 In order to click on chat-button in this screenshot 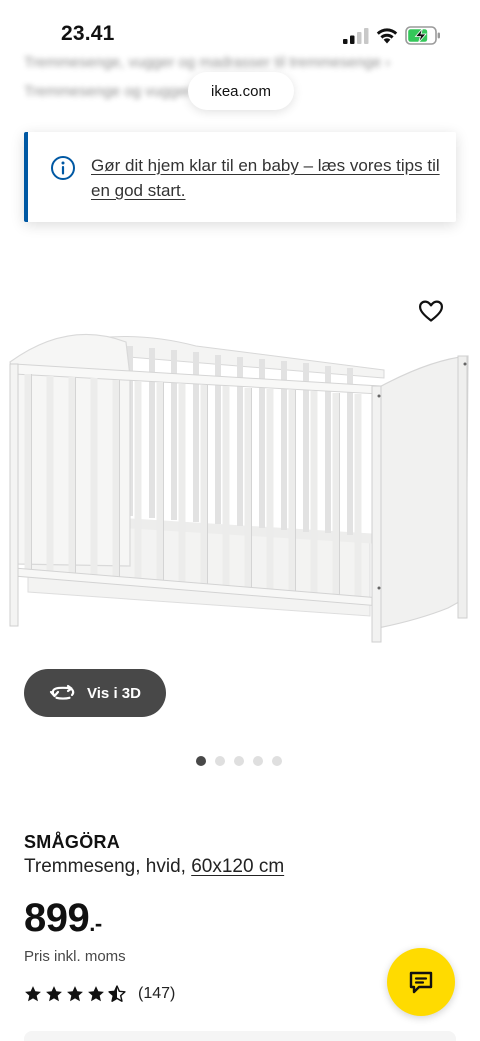, I will do `click(421, 982)`.